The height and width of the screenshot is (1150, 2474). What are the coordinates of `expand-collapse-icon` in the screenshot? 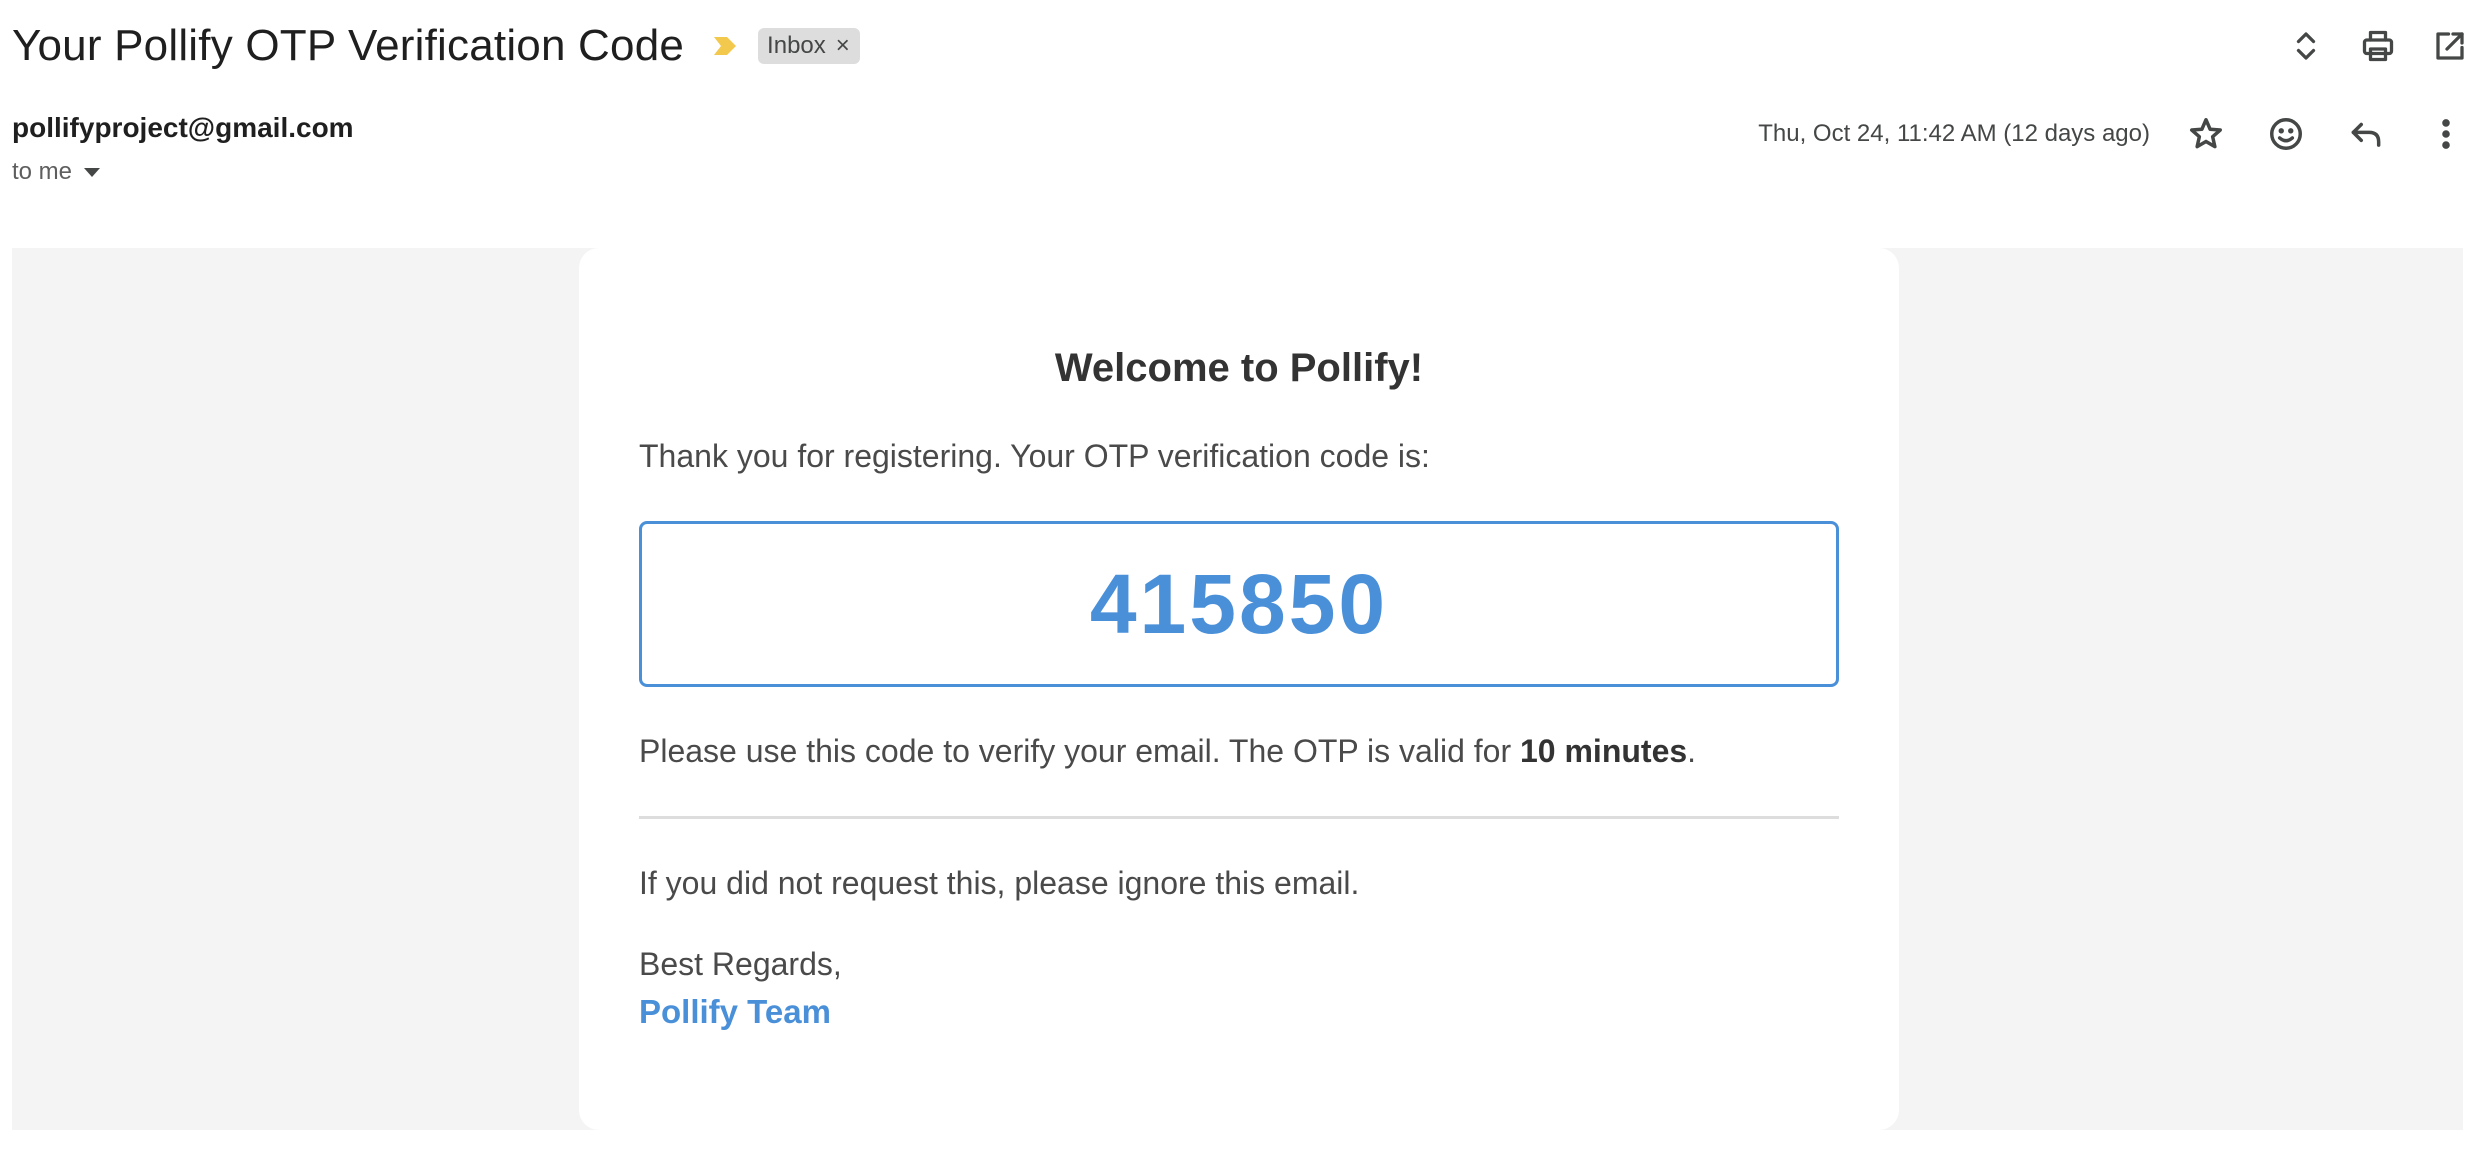 It's located at (2306, 46).